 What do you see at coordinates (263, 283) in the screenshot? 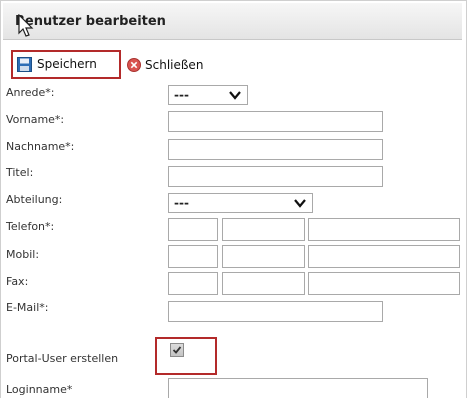
I see `fax-area-input` at bounding box center [263, 283].